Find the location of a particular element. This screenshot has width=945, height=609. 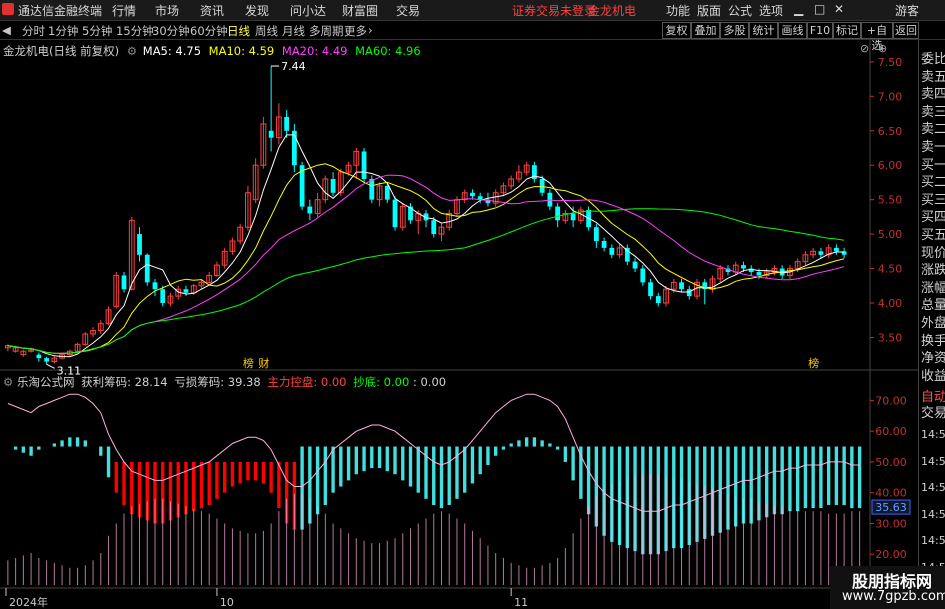

app-title: 通达信金融终端 is located at coordinates (60, 11).